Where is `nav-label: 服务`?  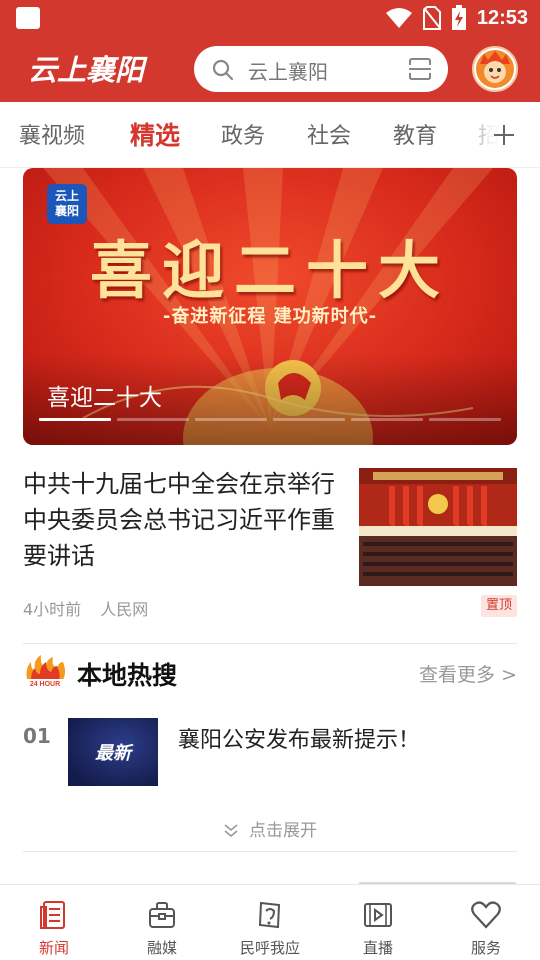 nav-label: 服务 is located at coordinates (485, 948).